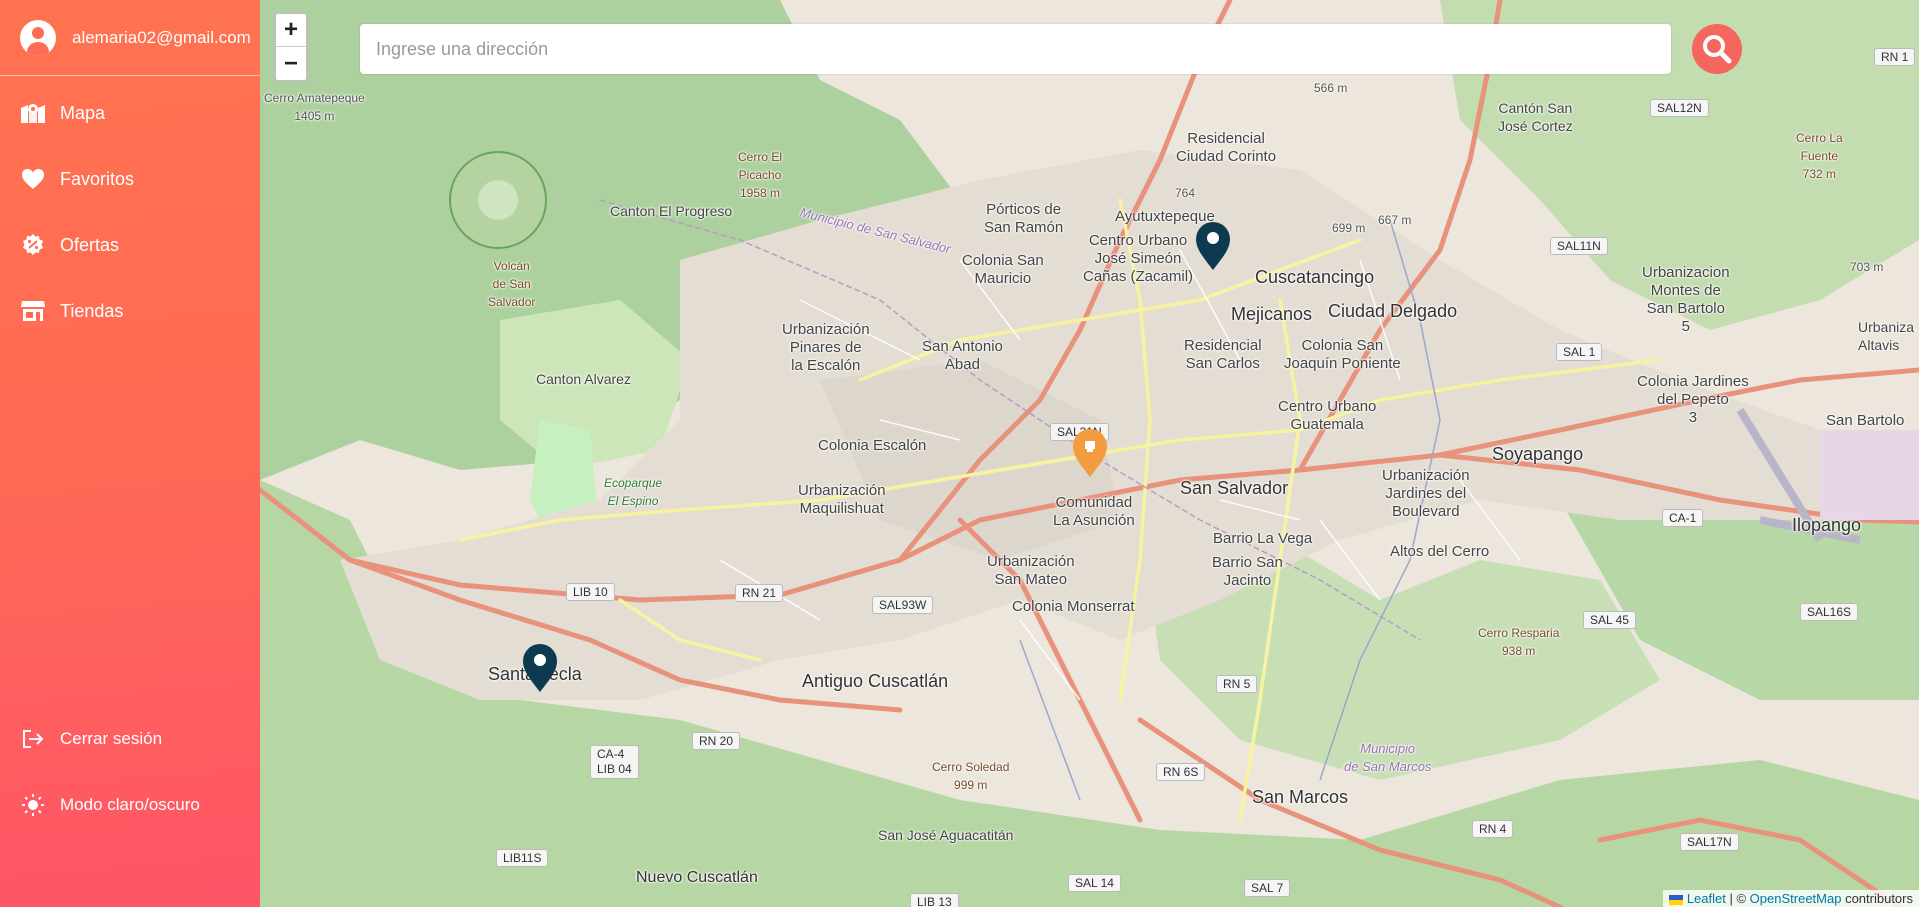 The image size is (1919, 907). I want to click on main-nav: Mapa Favoritos Ofertas Tiendas, so click(130, 212).